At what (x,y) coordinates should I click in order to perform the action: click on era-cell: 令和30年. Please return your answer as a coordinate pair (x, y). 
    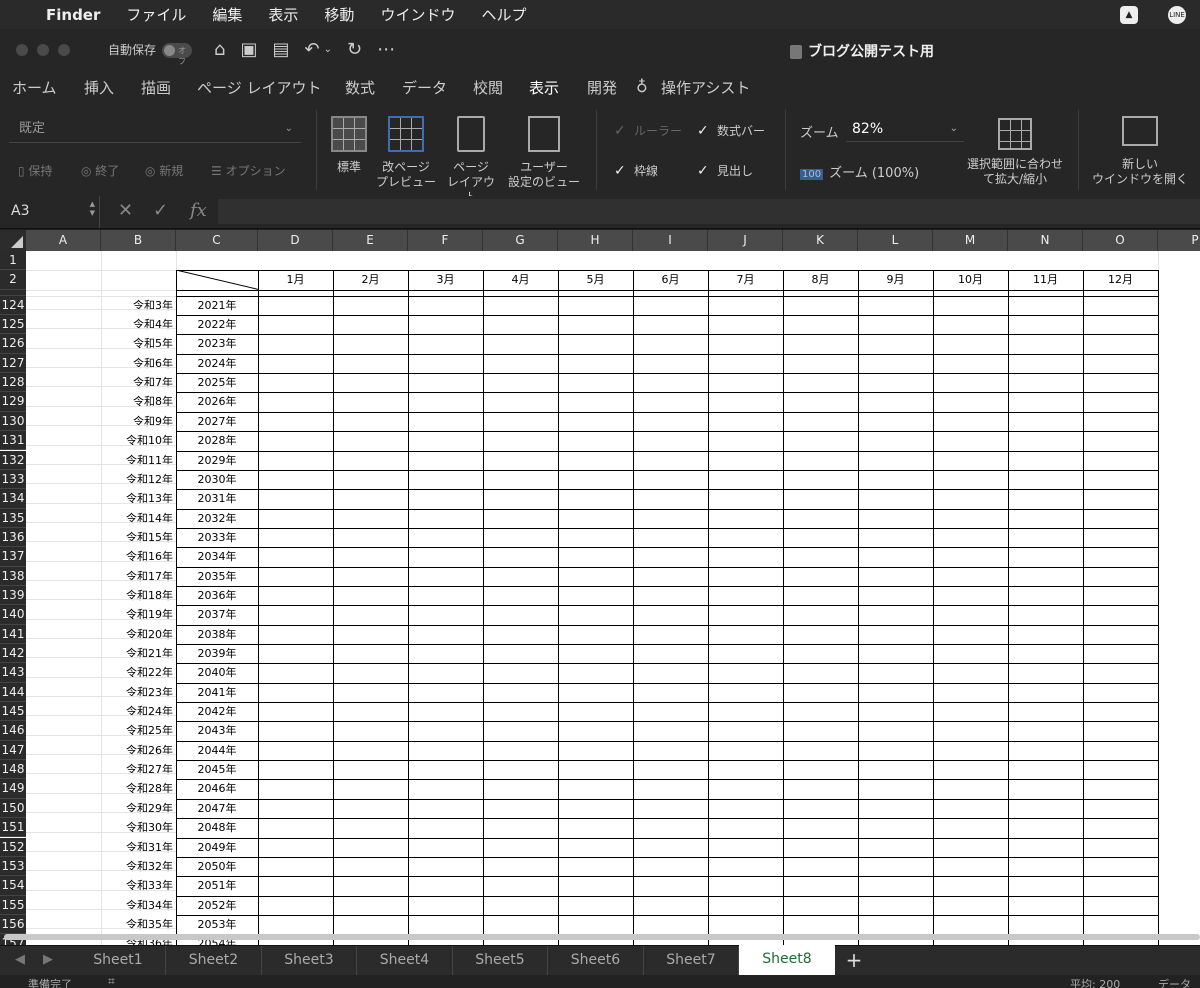
    Looking at the image, I should click on (137, 827).